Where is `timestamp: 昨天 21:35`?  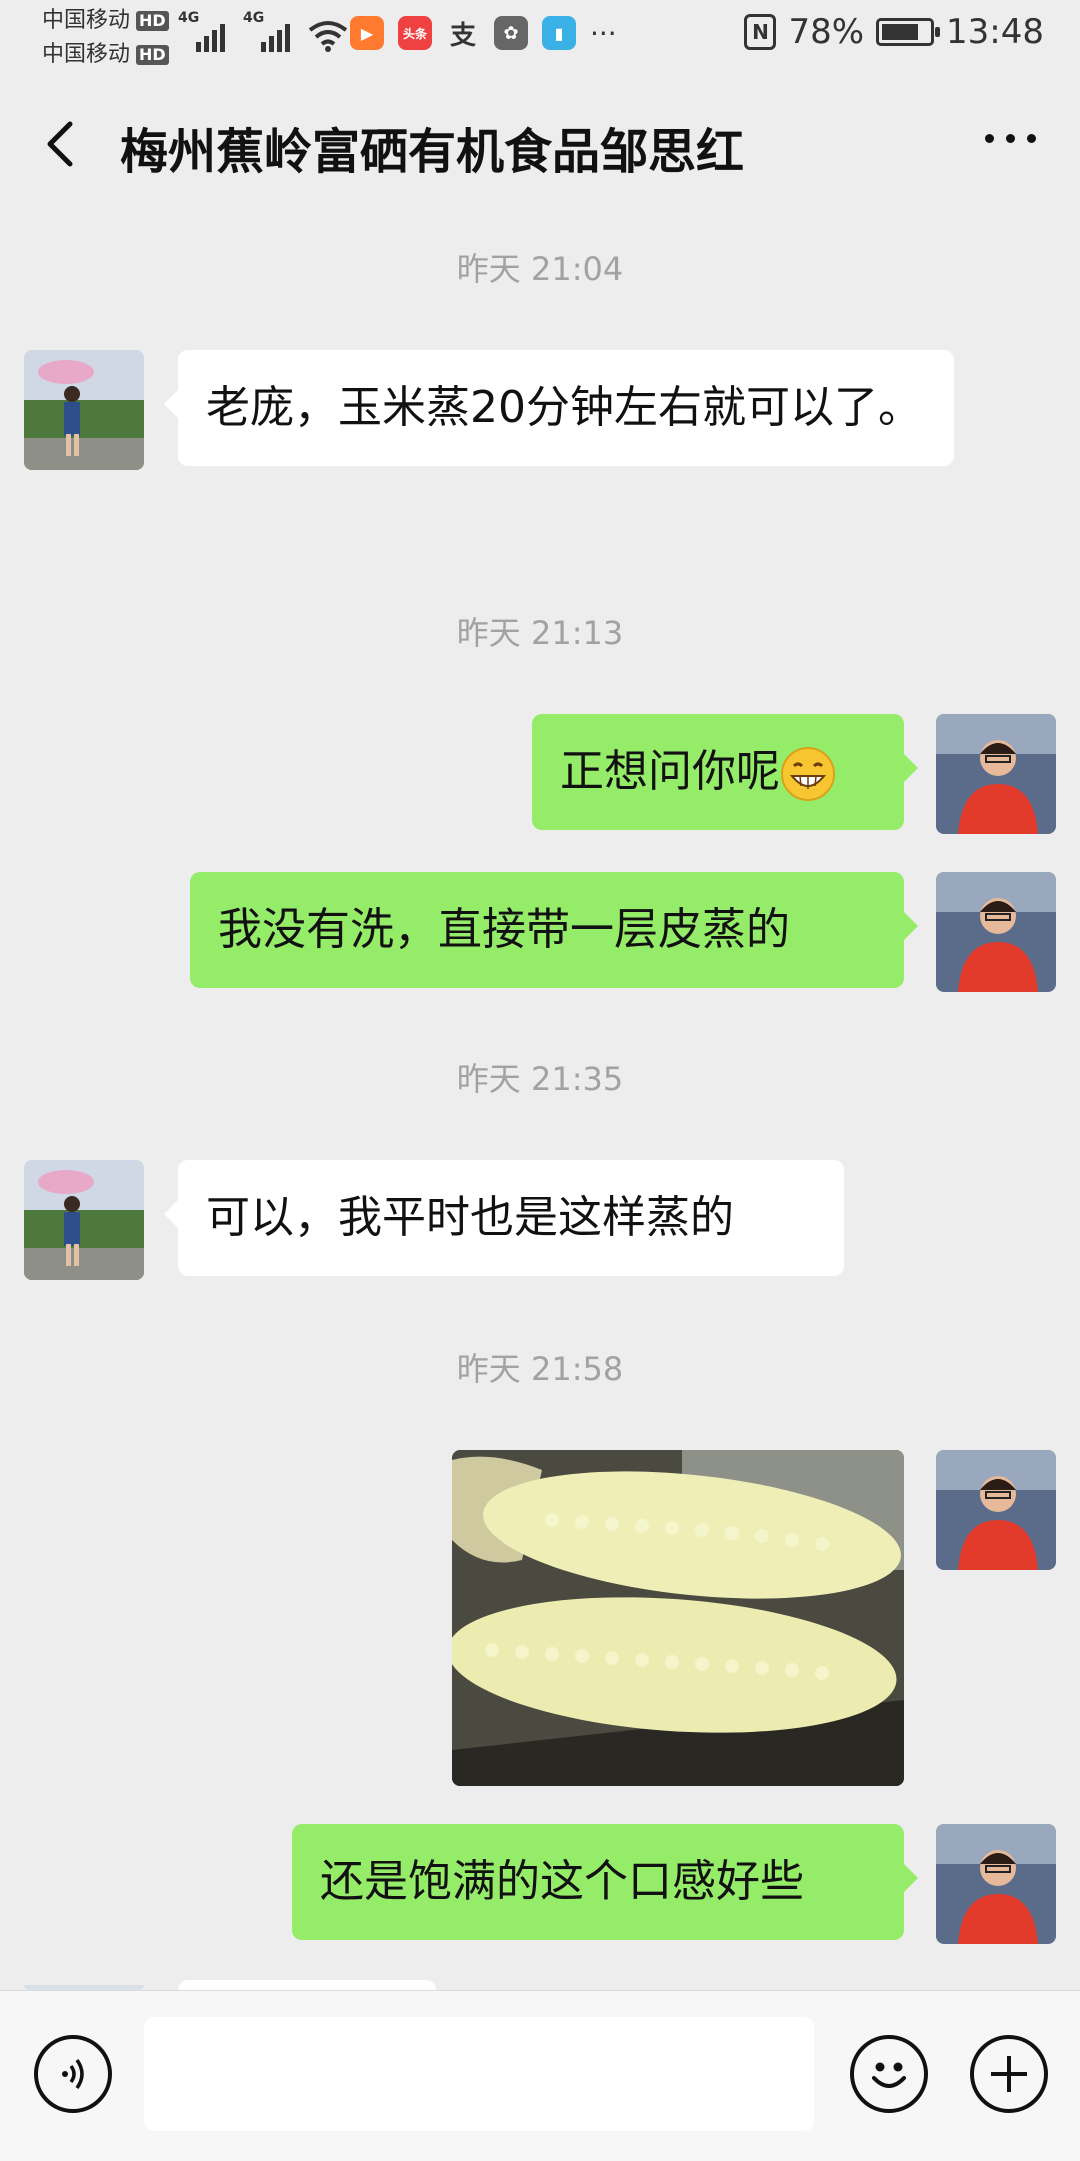 timestamp: 昨天 21:35 is located at coordinates (540, 1079).